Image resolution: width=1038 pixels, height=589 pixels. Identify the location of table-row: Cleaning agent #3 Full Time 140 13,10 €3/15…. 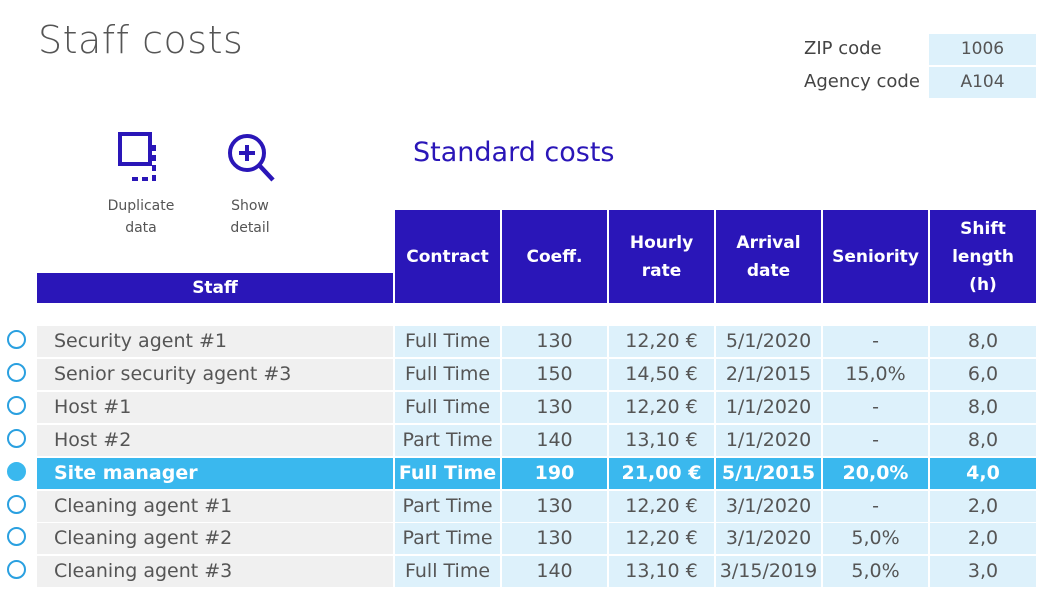
(521, 572).